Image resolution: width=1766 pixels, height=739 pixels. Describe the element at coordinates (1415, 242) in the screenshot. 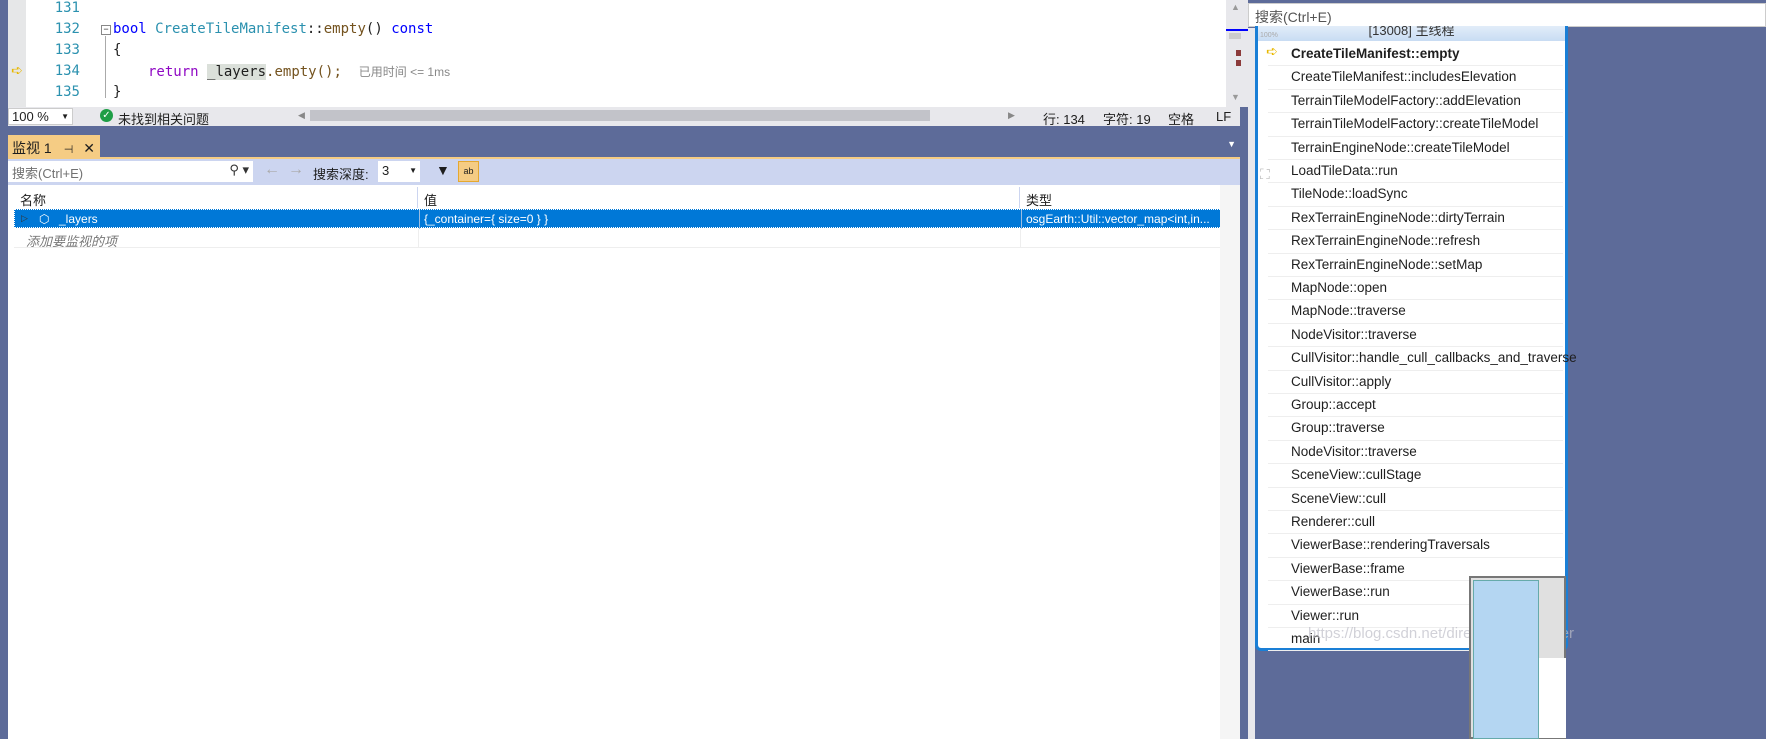

I see `stack-frame: RexTerrainEngineNode::refresh` at that location.